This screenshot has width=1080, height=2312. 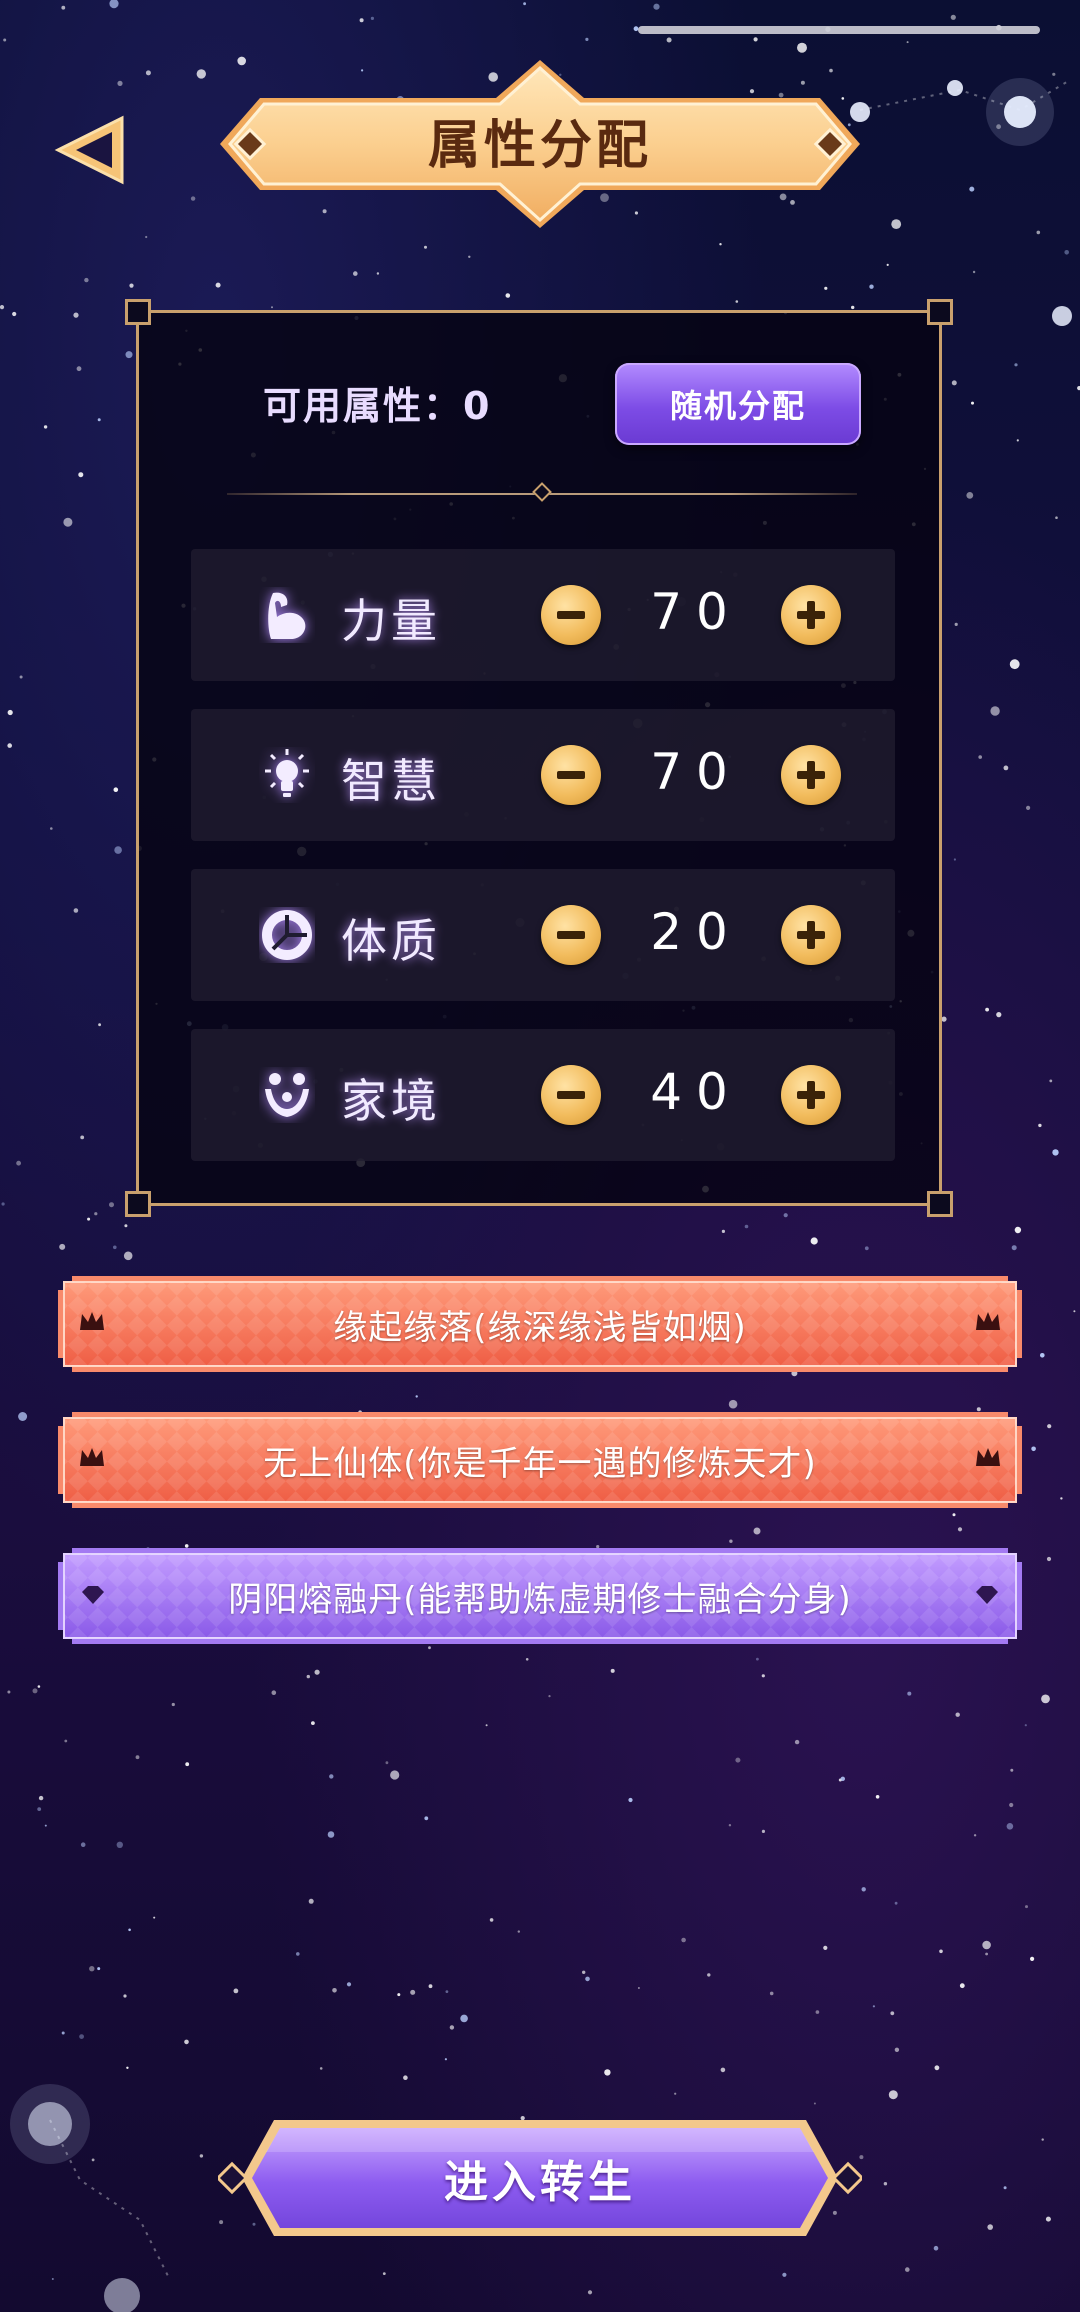 I want to click on random-allocate-button: 随机分配, so click(x=738, y=404).